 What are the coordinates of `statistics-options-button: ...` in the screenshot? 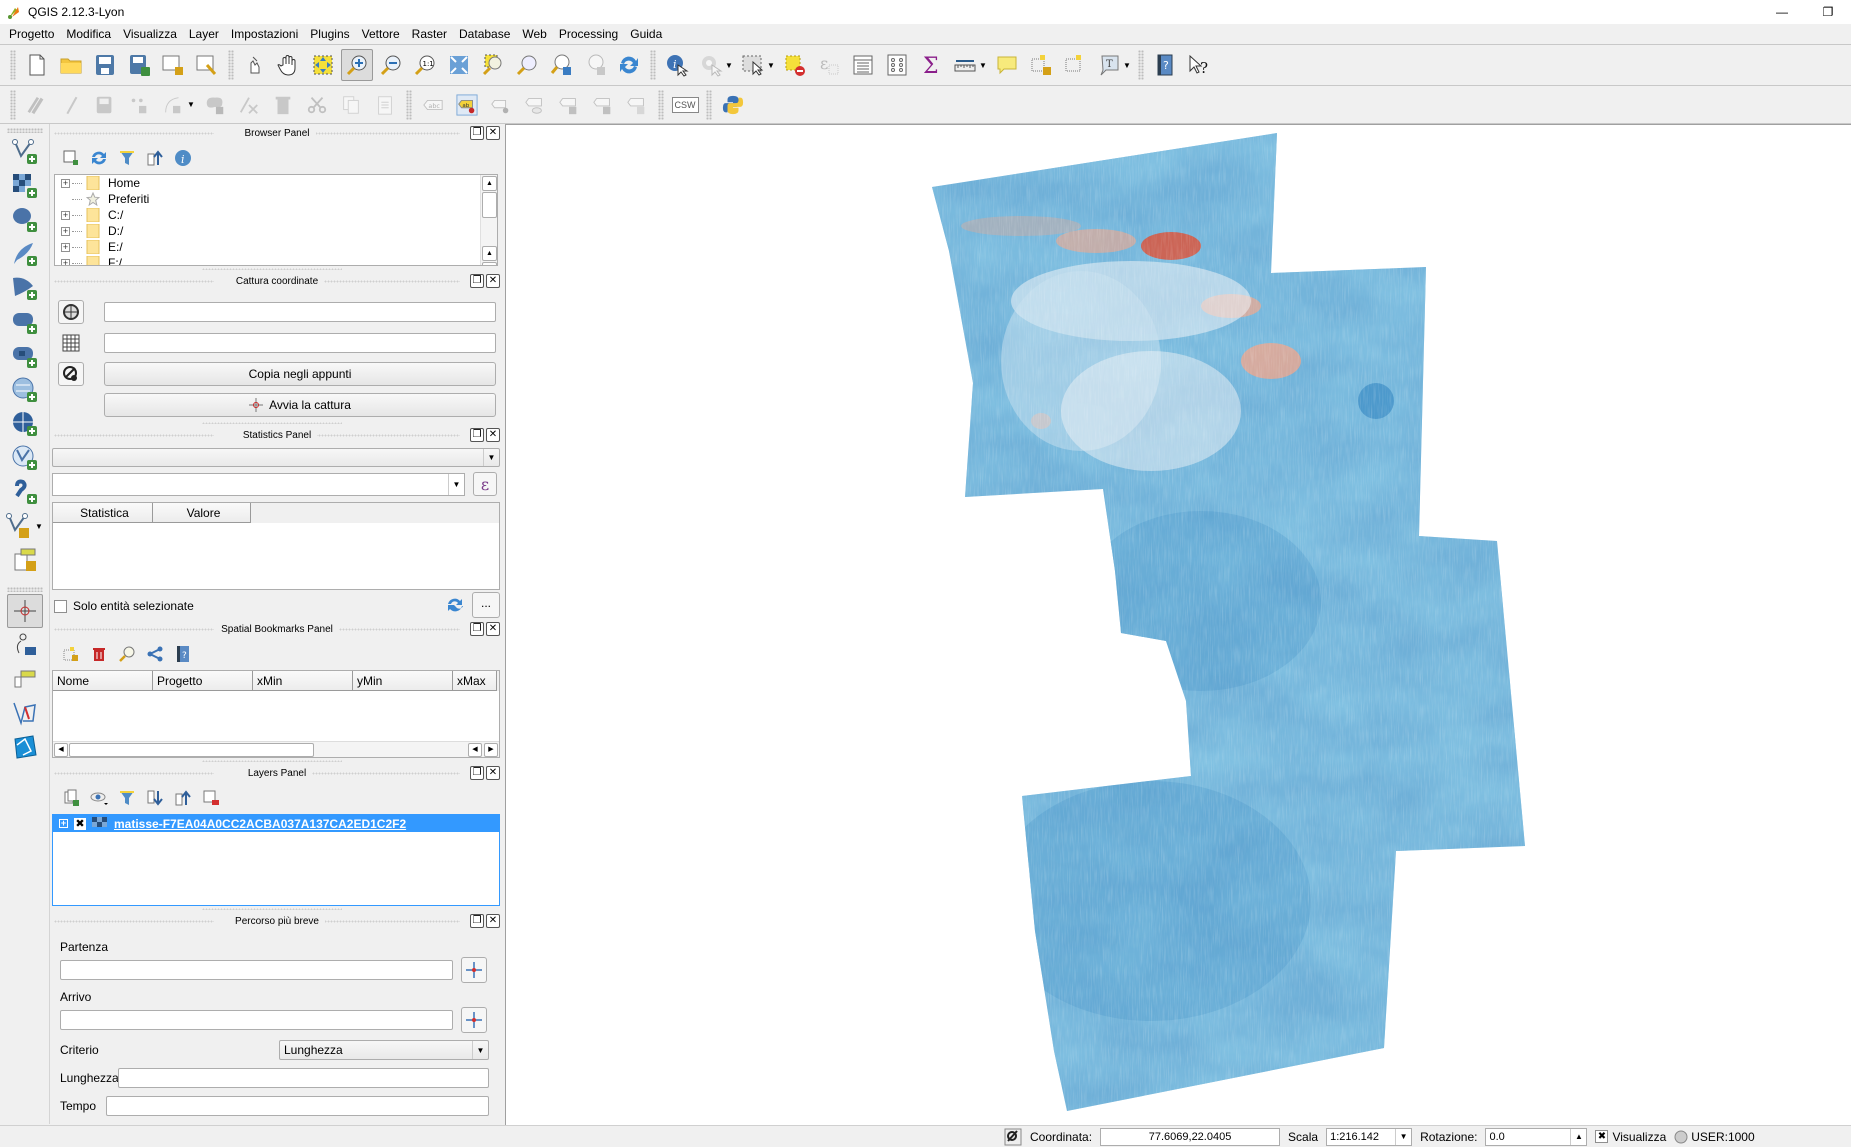 It's located at (486, 605).